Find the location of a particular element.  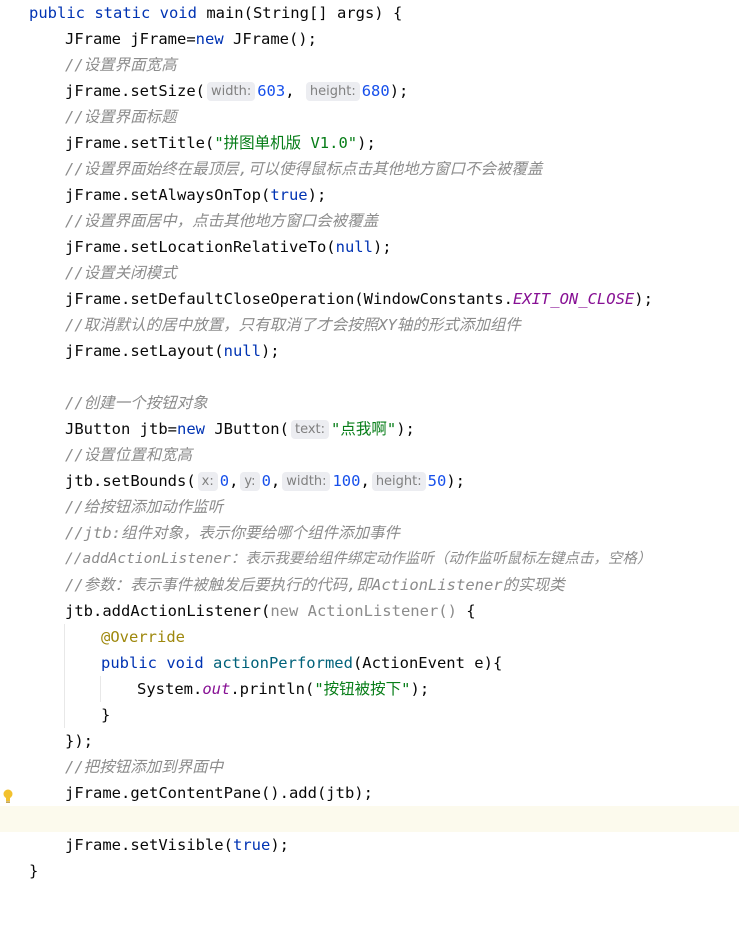

code-text: .println( is located at coordinates (272, 689).